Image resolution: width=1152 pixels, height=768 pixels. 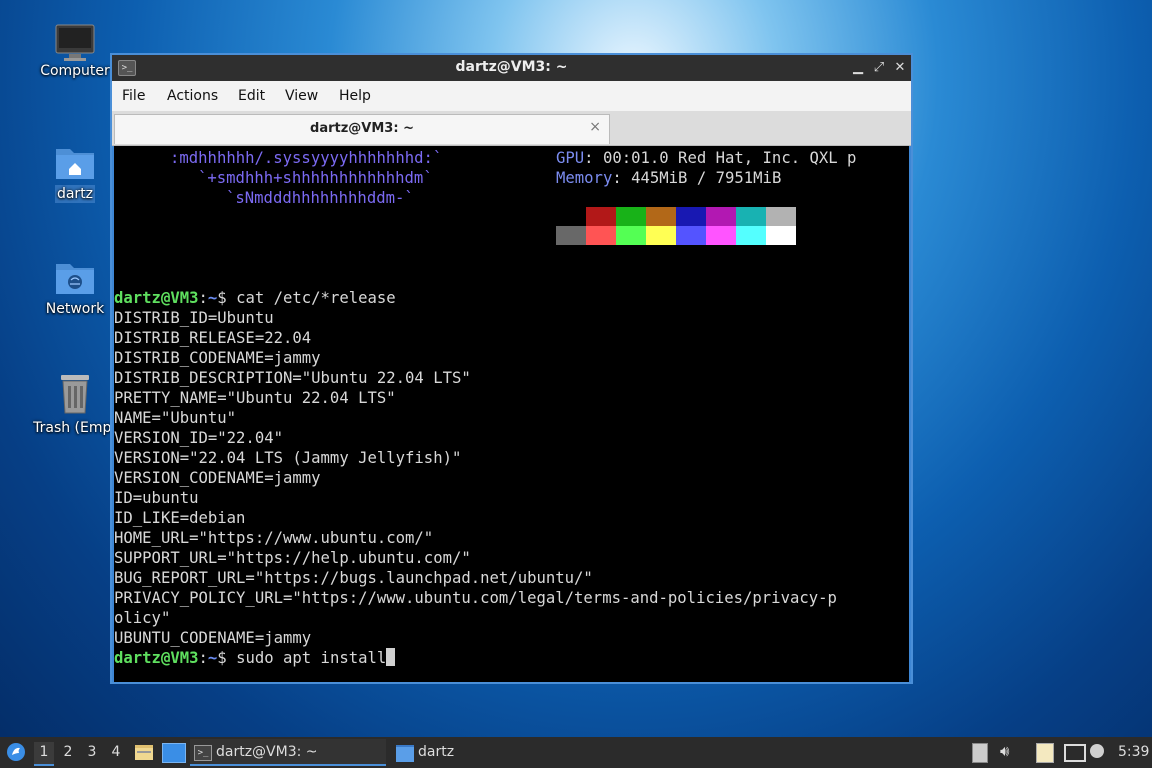 What do you see at coordinates (436, 752) in the screenshot?
I see `task-label: dartz` at bounding box center [436, 752].